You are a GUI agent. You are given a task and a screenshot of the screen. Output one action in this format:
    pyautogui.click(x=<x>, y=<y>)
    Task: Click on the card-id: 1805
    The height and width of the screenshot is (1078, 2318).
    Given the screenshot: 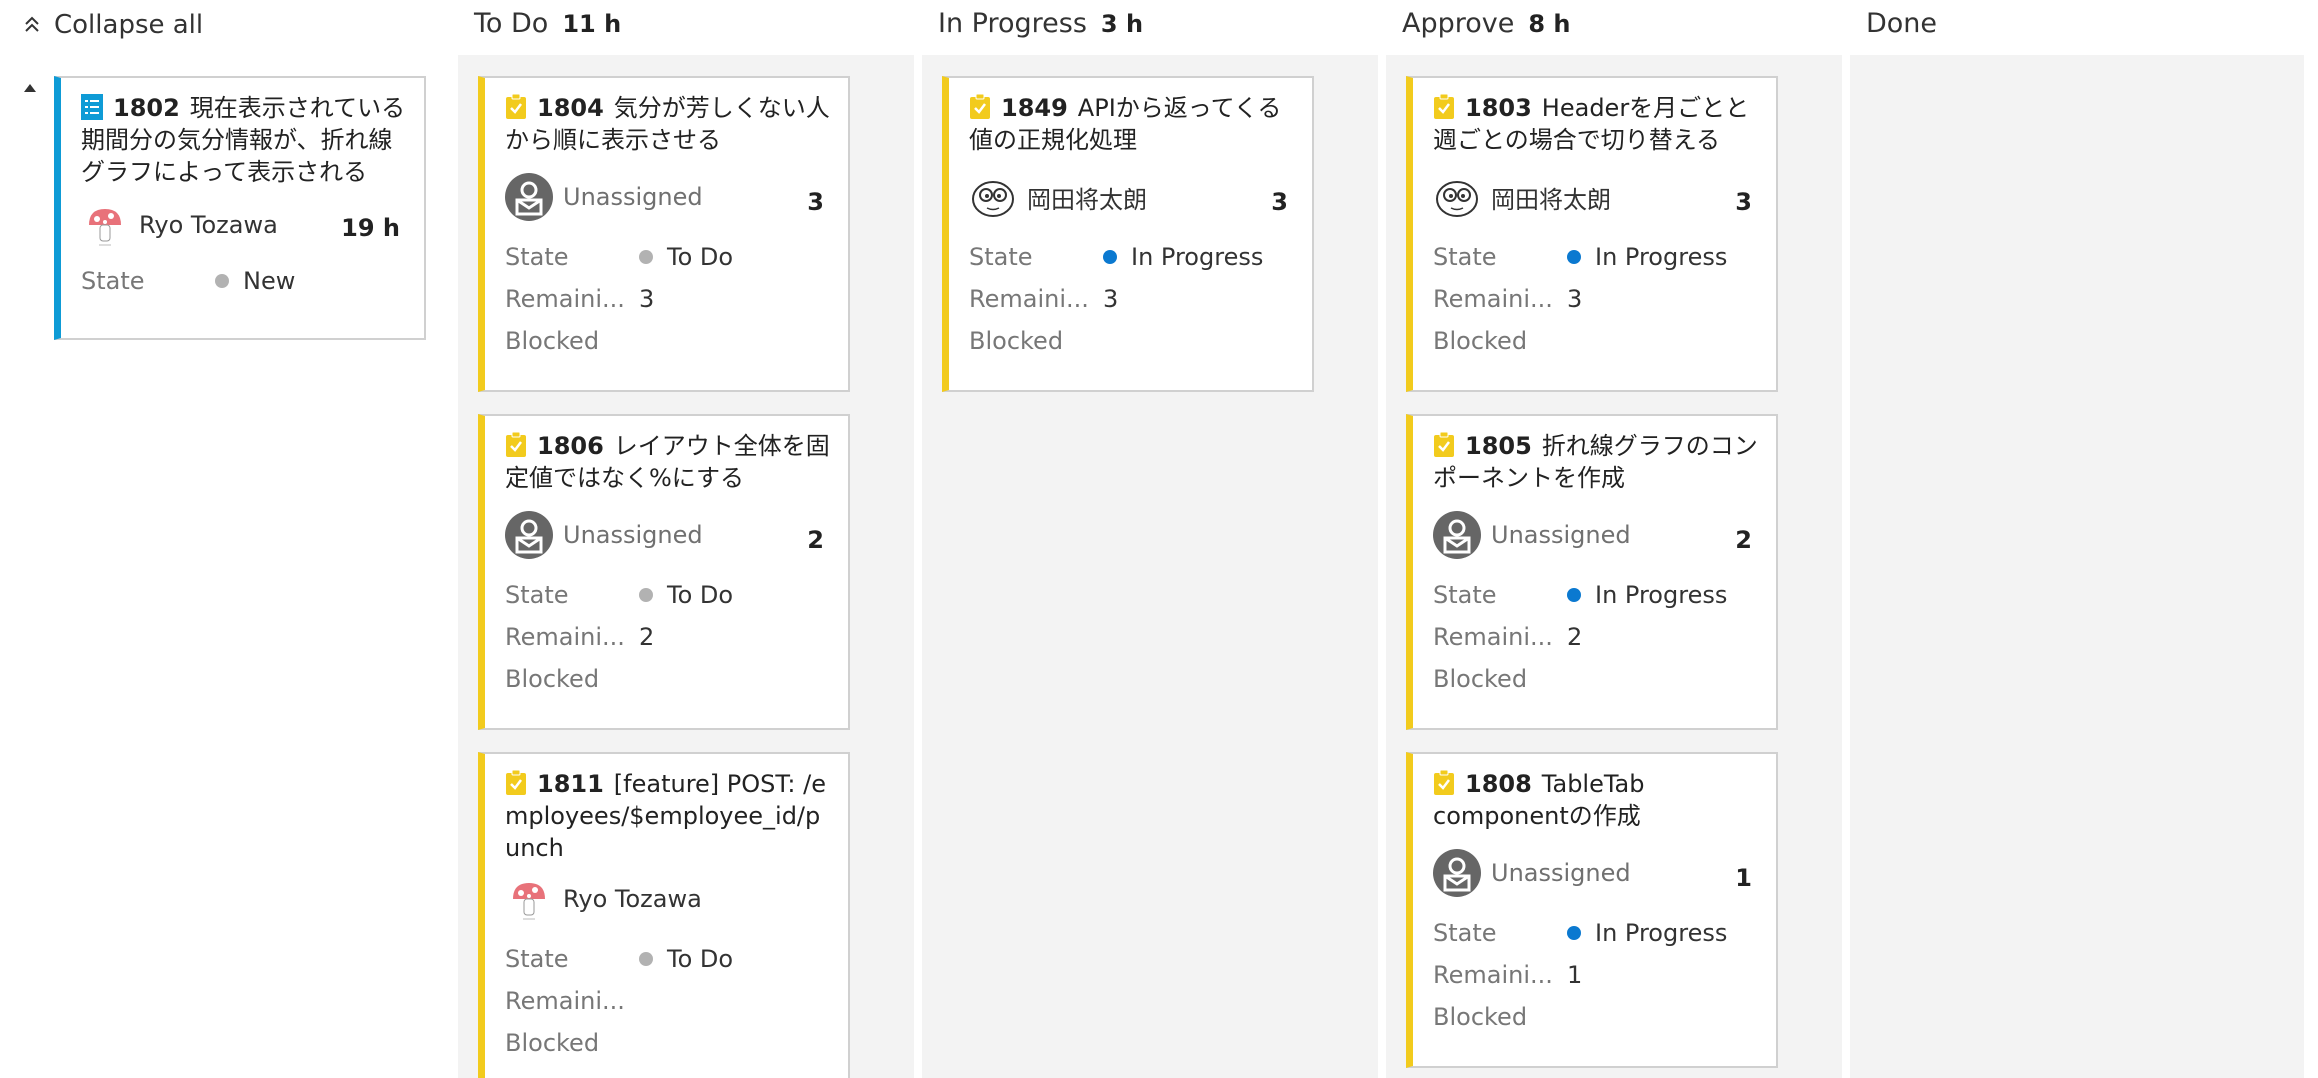 What is the action you would take?
    pyautogui.click(x=1498, y=446)
    